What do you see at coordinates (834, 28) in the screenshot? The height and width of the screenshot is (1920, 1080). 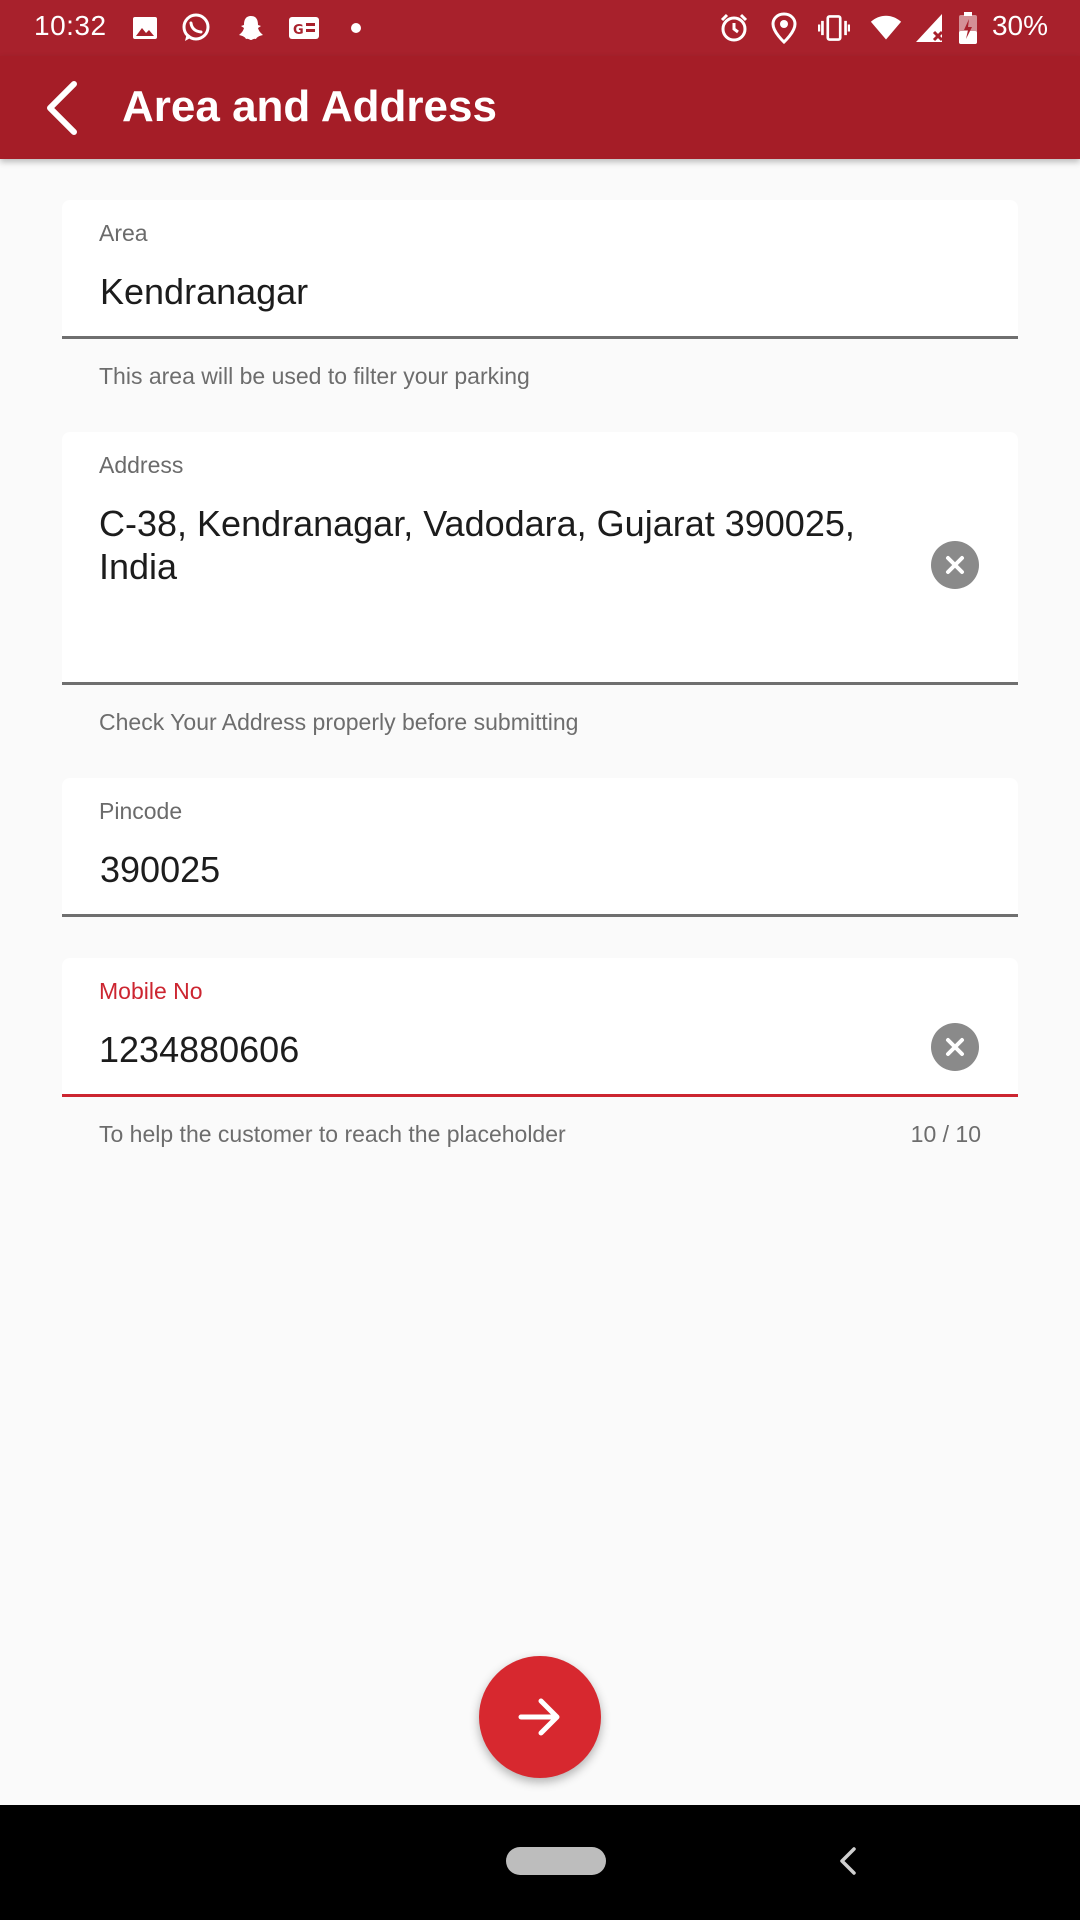 I see `vibrate-icon` at bounding box center [834, 28].